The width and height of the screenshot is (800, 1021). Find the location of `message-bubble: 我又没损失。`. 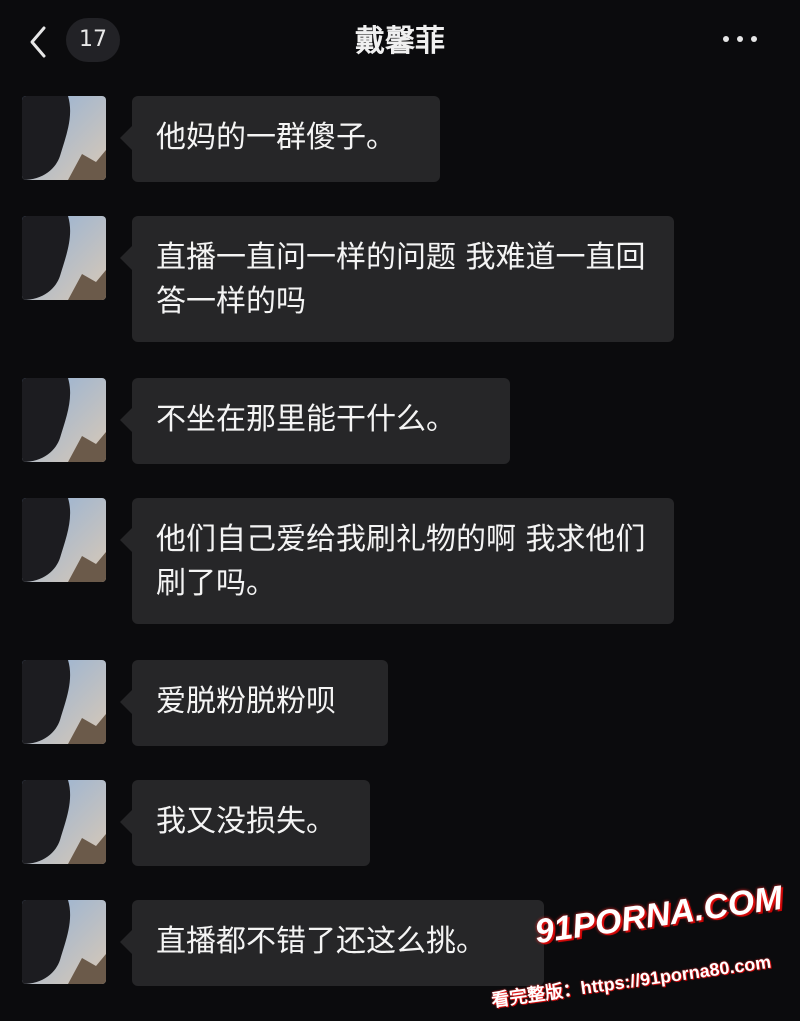

message-bubble: 我又没损失。 is located at coordinates (245, 823).